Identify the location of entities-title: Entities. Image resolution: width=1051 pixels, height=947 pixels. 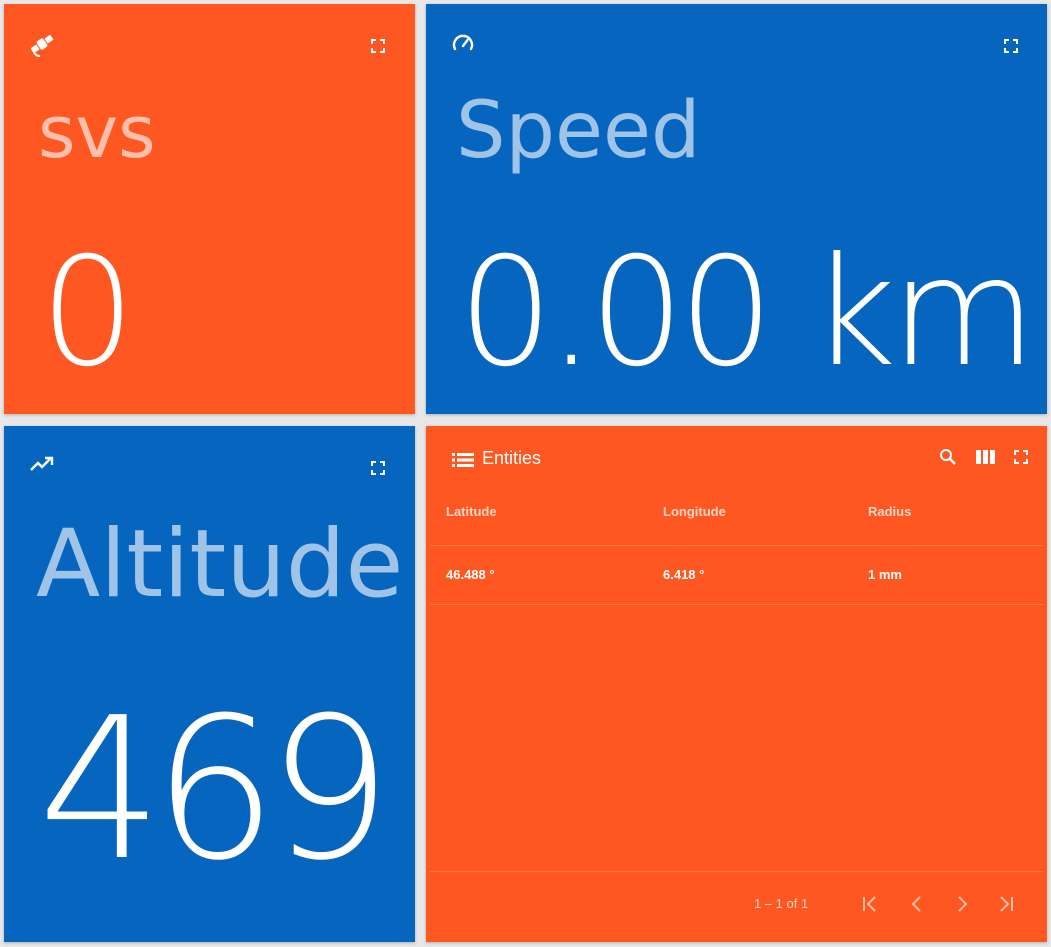
(512, 458).